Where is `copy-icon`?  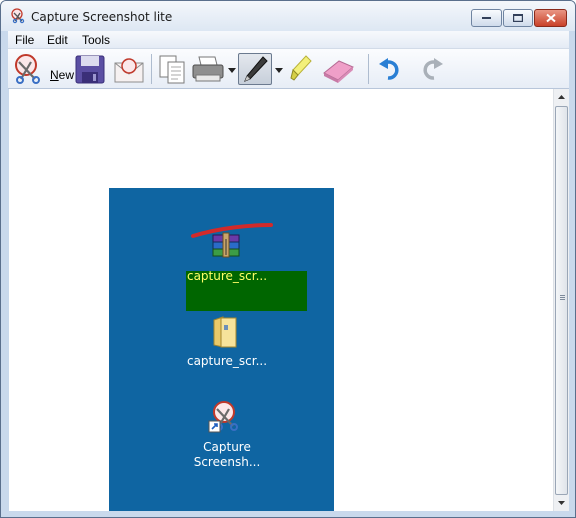
copy-icon is located at coordinates (172, 69).